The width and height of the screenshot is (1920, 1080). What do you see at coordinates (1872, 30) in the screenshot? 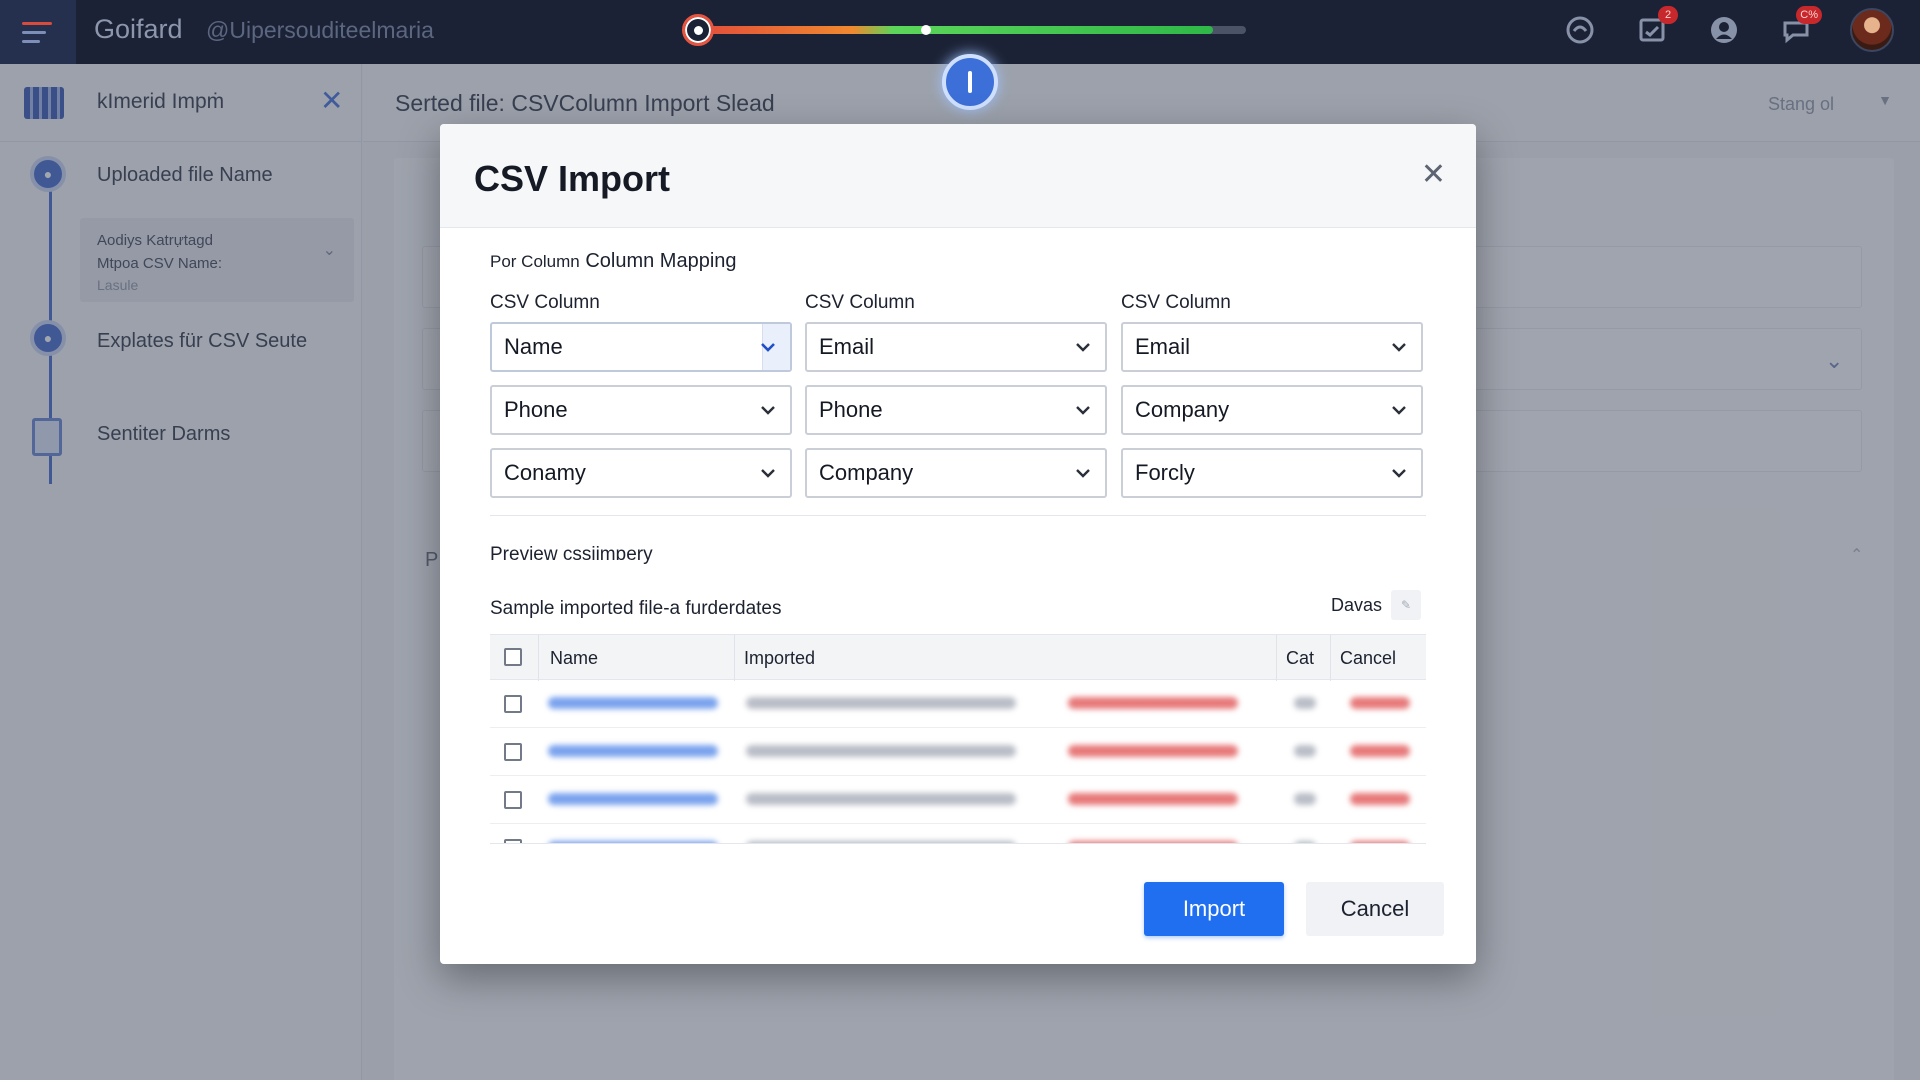
I see `user-avatar` at bounding box center [1872, 30].